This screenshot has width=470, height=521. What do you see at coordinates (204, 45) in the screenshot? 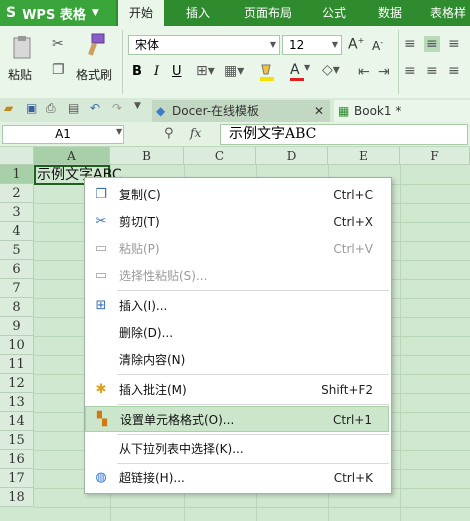
I see `font-family-select: 宋体 ▼` at bounding box center [204, 45].